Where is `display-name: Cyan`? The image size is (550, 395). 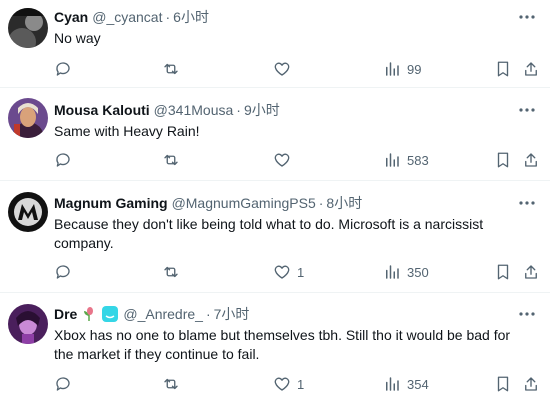 display-name: Cyan is located at coordinates (71, 17).